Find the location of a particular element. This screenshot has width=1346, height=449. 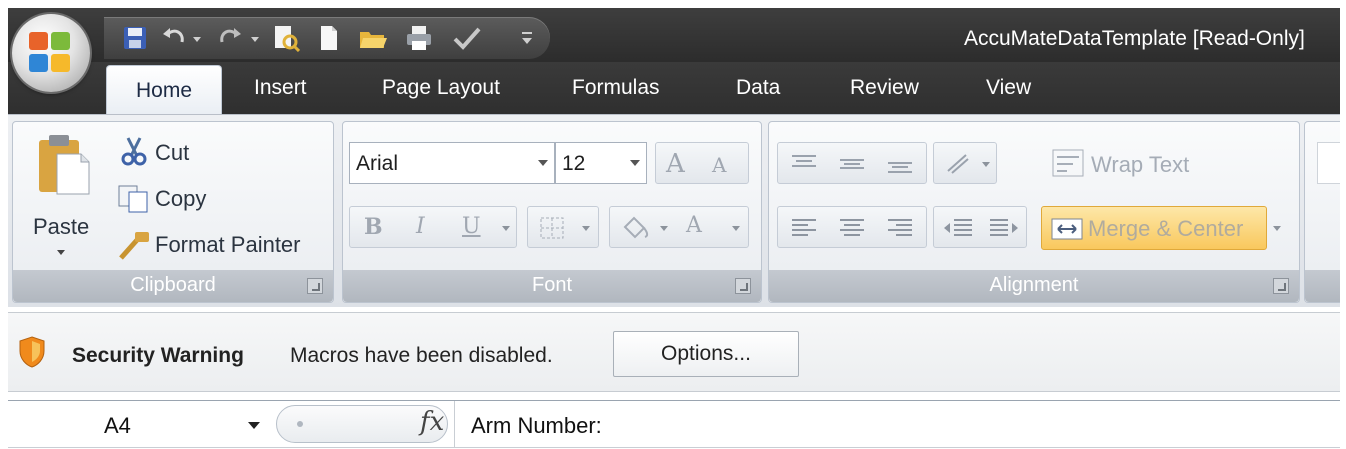

tab-data: Data is located at coordinates (758, 88).